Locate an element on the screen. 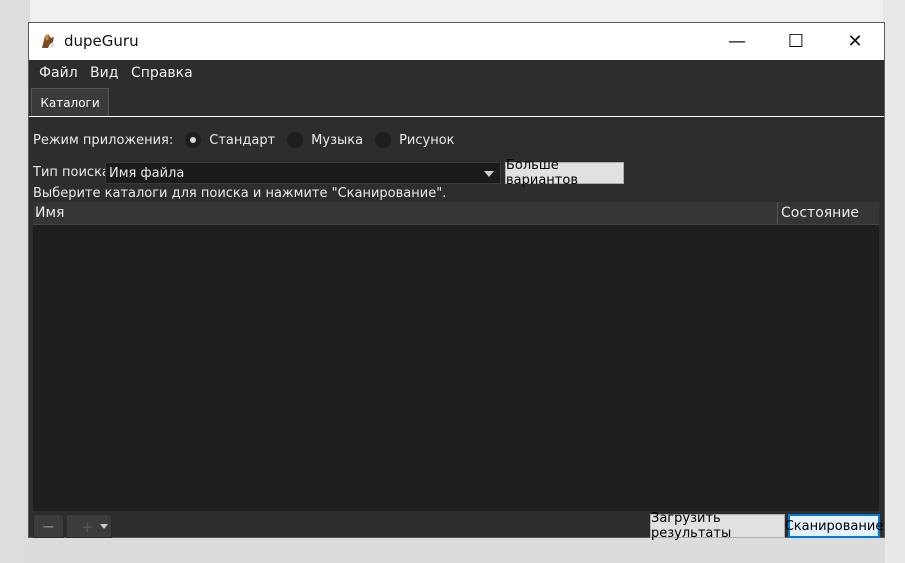 The height and width of the screenshot is (563, 905). minimize-button: — is located at coordinates (737, 41).